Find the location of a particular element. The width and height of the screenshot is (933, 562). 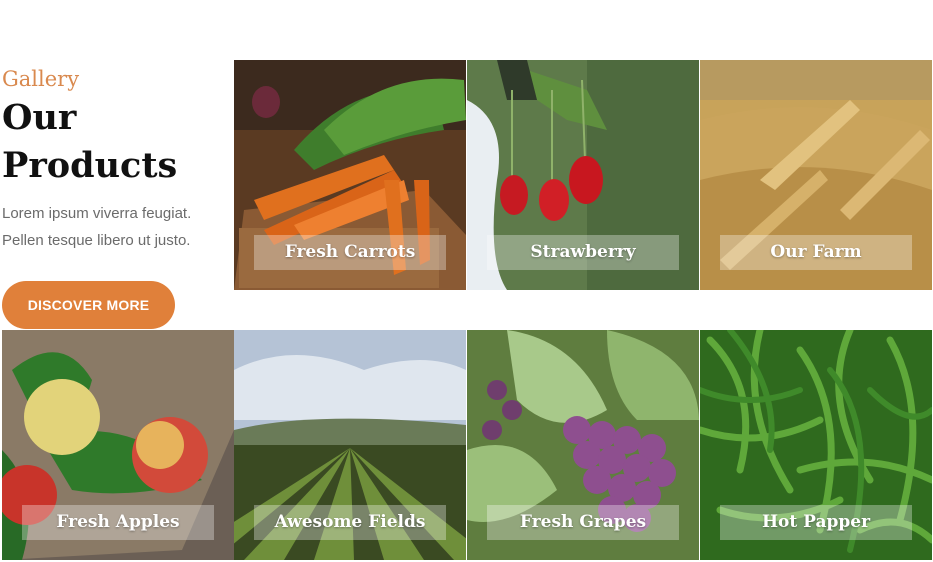

tile-caption: Fresh Grapes is located at coordinates (583, 522).